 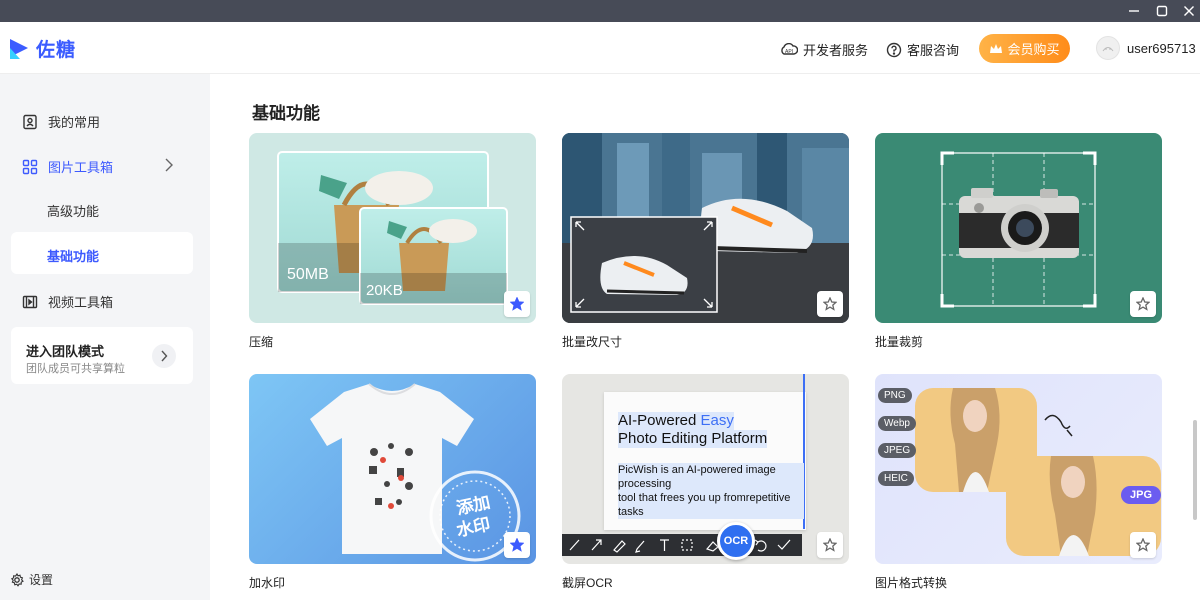 I want to click on sidebar-item-advanced: 高级功能, so click(x=73, y=210).